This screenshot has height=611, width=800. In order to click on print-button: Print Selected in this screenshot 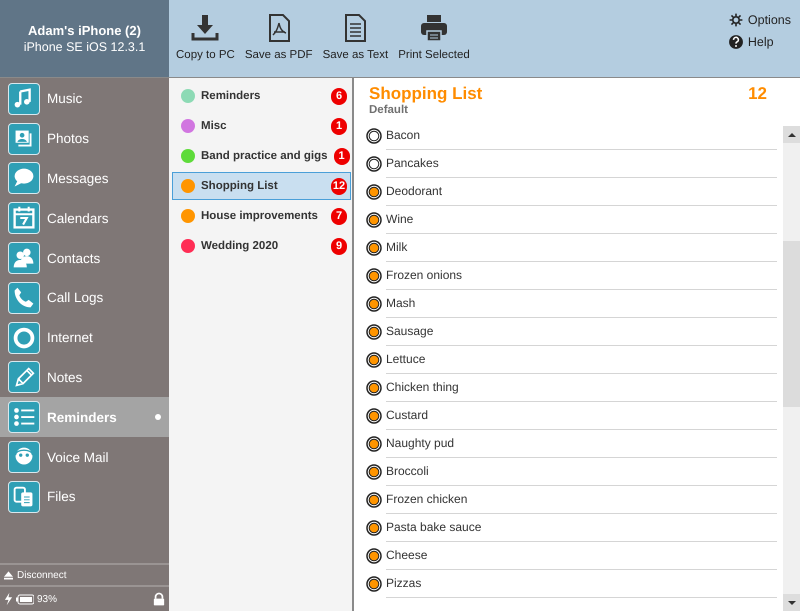, I will do `click(434, 37)`.